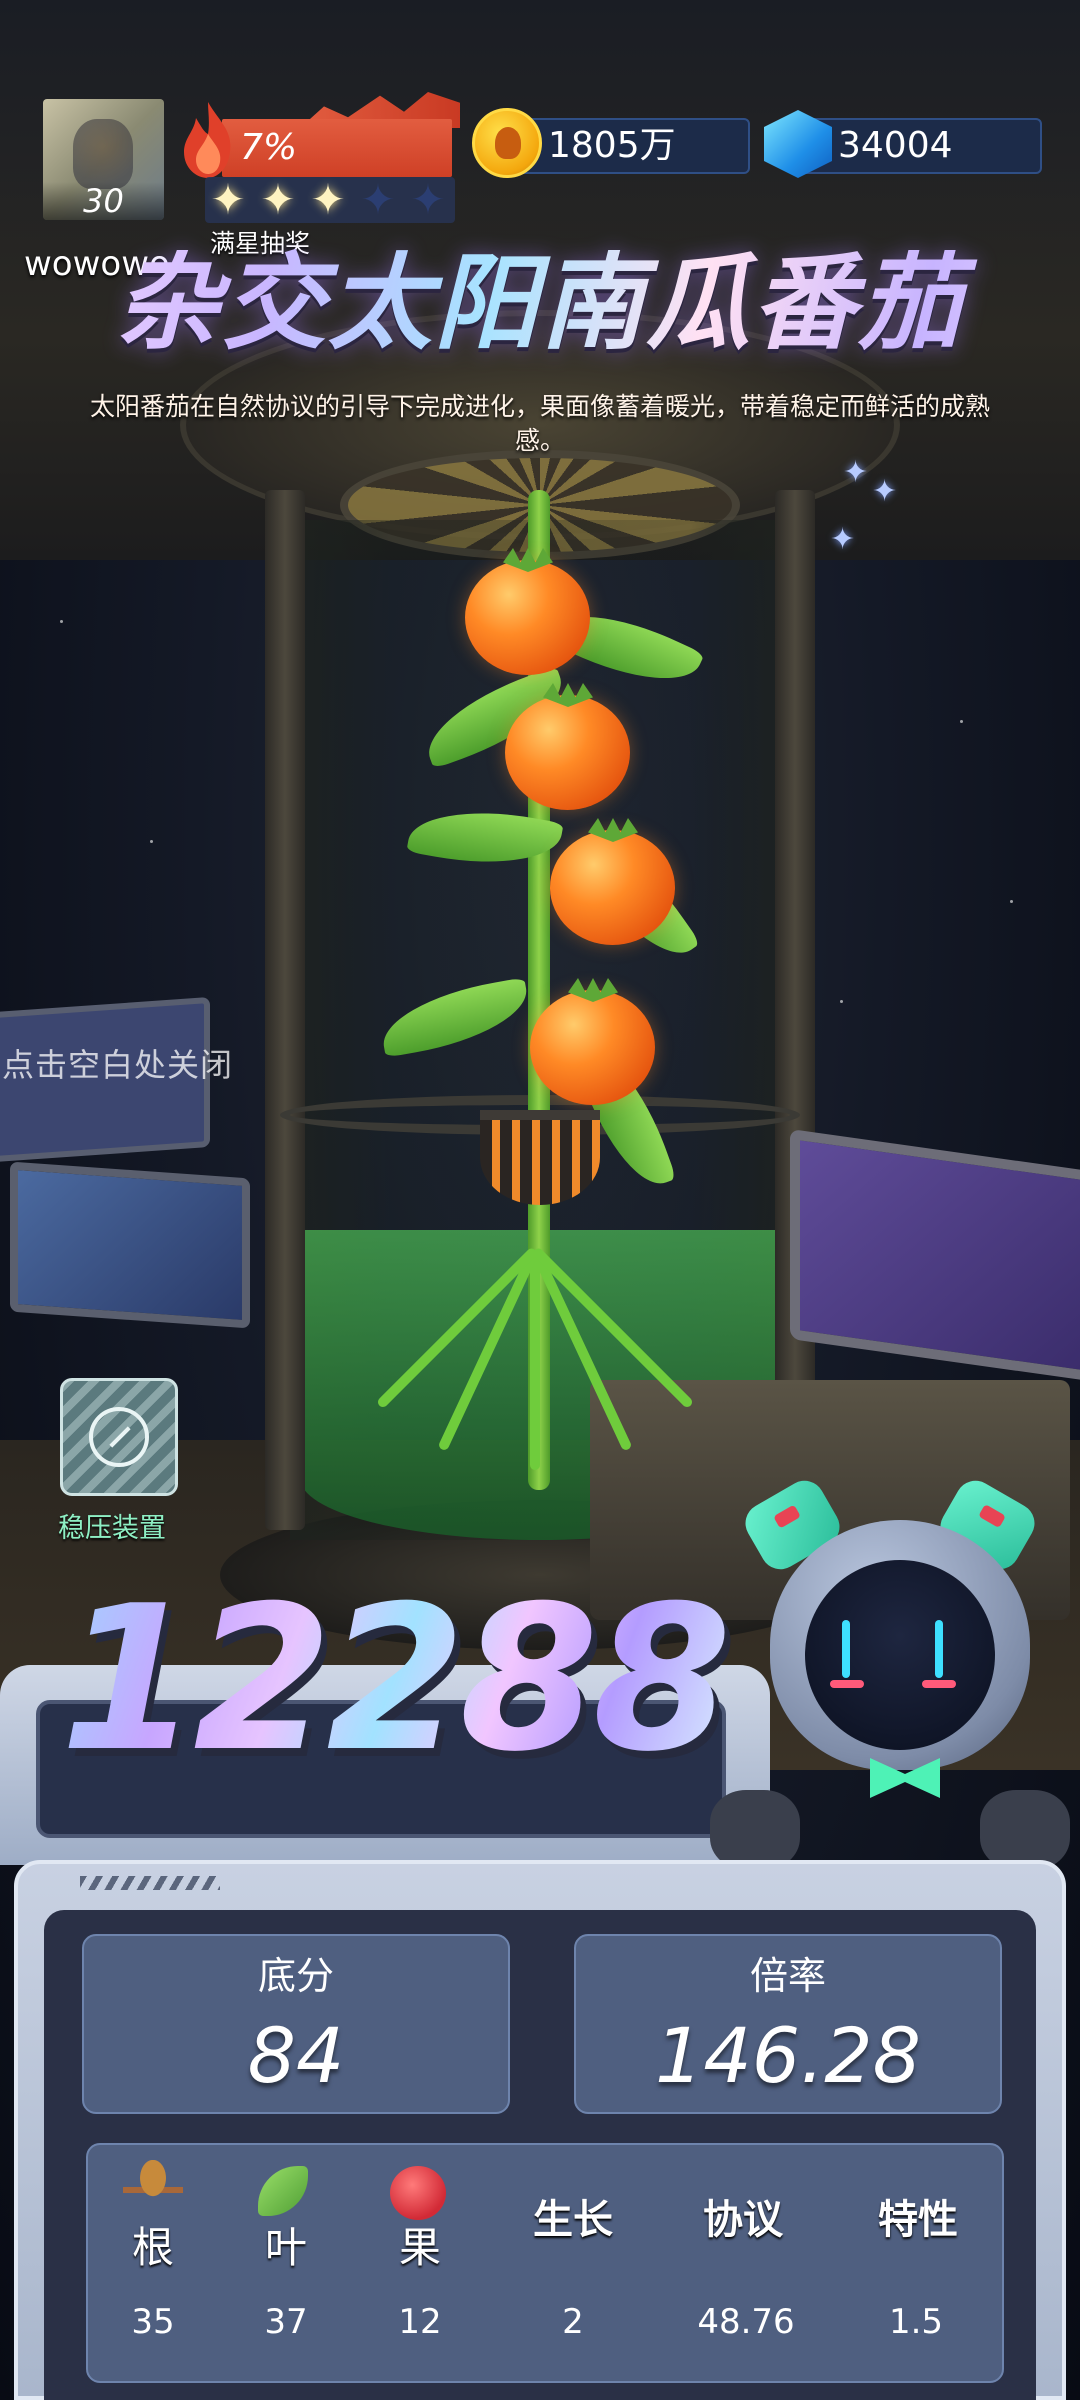 This screenshot has height=2400, width=1080. What do you see at coordinates (540, 1157) in the screenshot?
I see `plant-pot` at bounding box center [540, 1157].